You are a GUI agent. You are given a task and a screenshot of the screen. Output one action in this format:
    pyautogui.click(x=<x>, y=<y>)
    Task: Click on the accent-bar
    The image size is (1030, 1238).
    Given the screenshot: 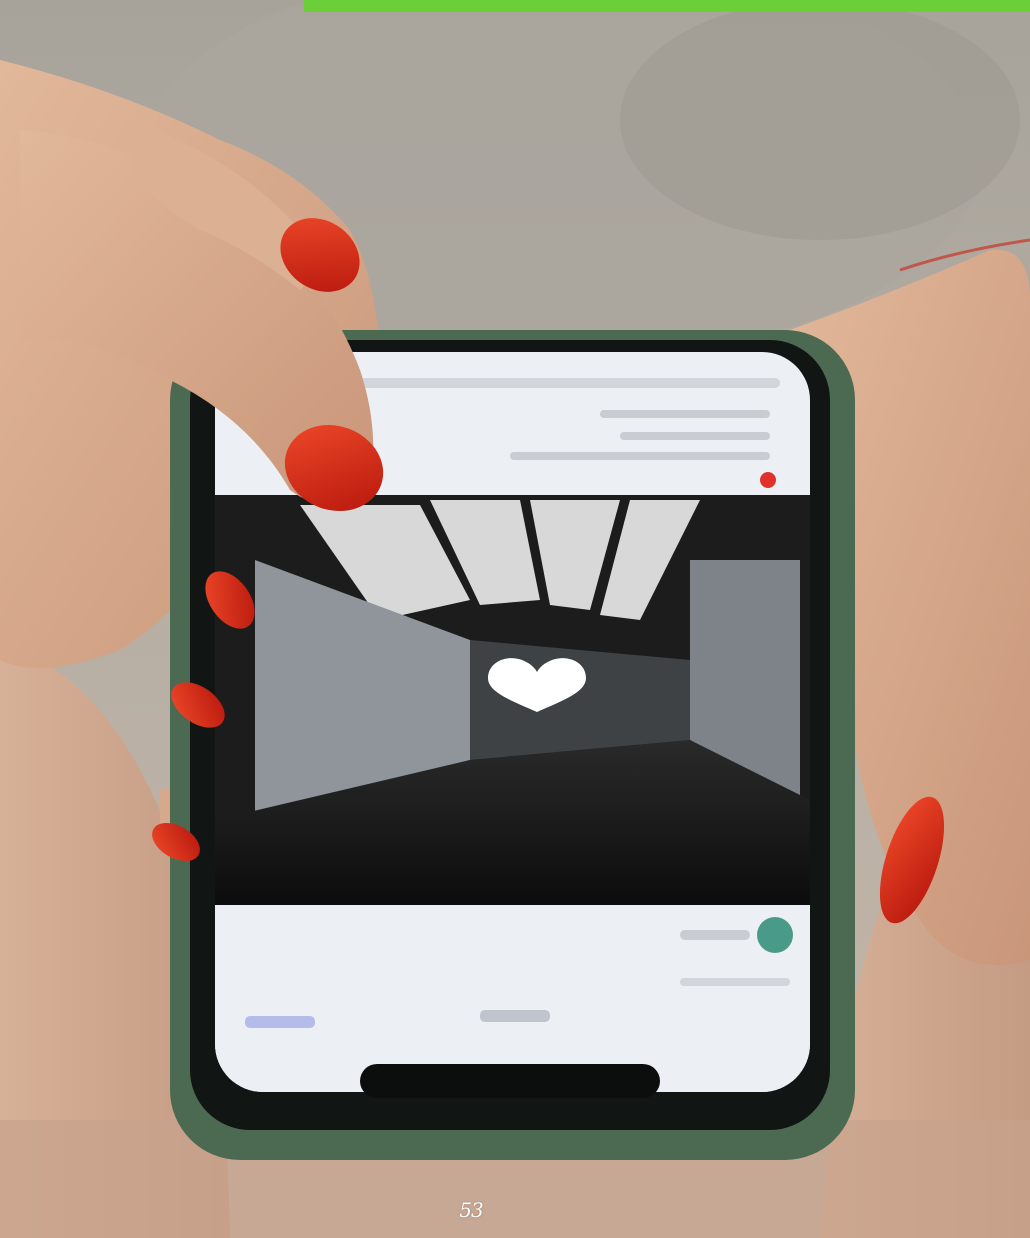 What is the action you would take?
    pyautogui.click(x=667, y=6)
    